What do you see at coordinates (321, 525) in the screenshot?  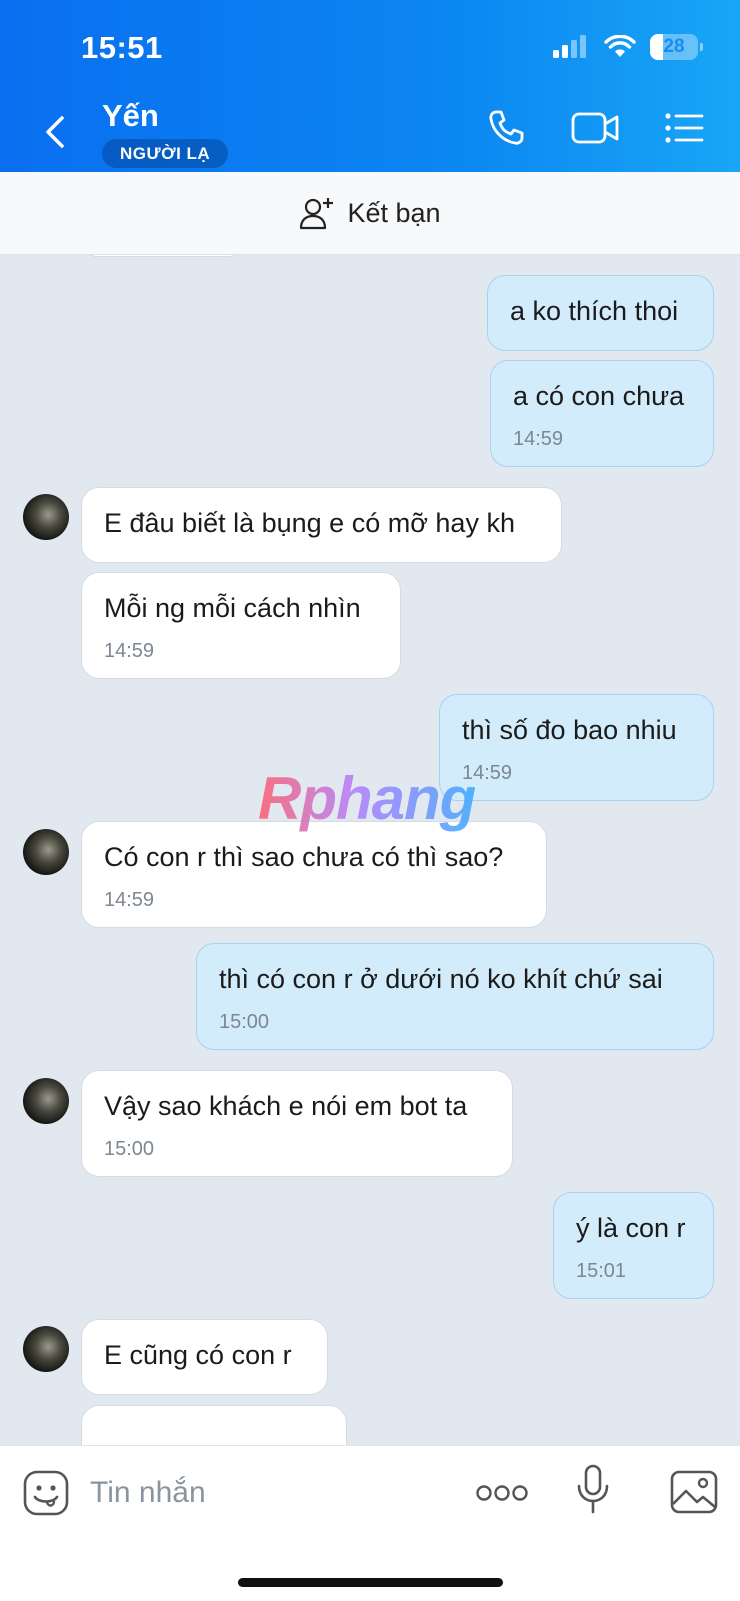 I see `message-bubble-incoming: E đâu biết là bụng e có mỡ hay kh` at bounding box center [321, 525].